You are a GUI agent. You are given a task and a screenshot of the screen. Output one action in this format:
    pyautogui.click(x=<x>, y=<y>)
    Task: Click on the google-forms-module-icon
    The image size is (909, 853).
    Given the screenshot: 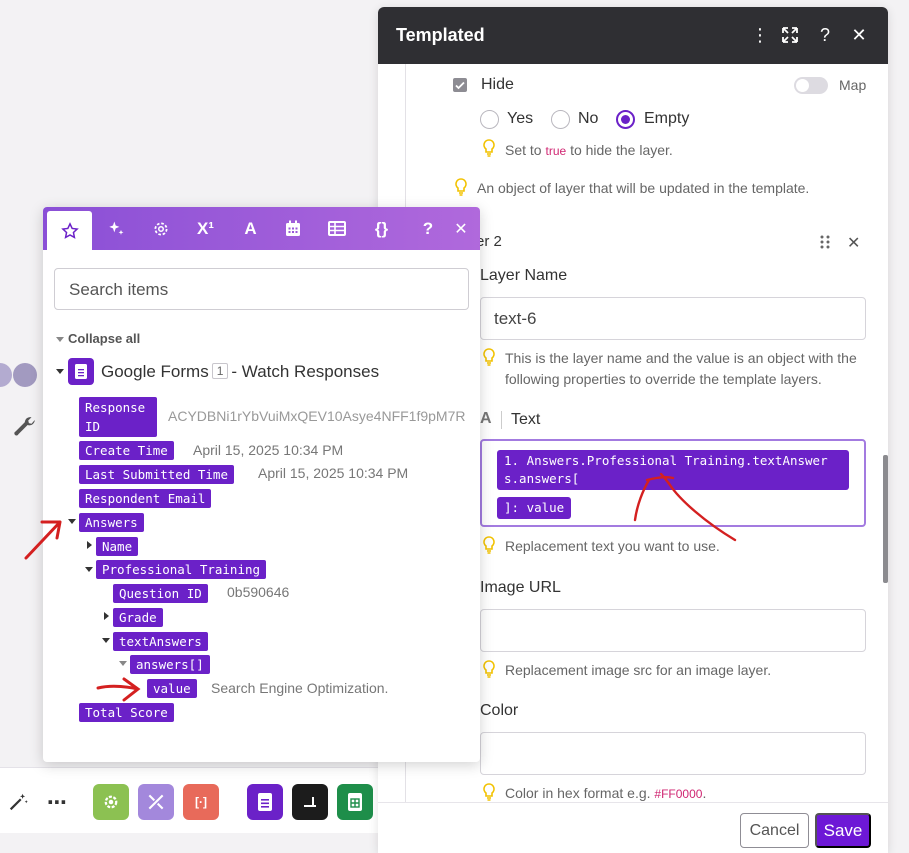 What is the action you would take?
    pyautogui.click(x=265, y=802)
    